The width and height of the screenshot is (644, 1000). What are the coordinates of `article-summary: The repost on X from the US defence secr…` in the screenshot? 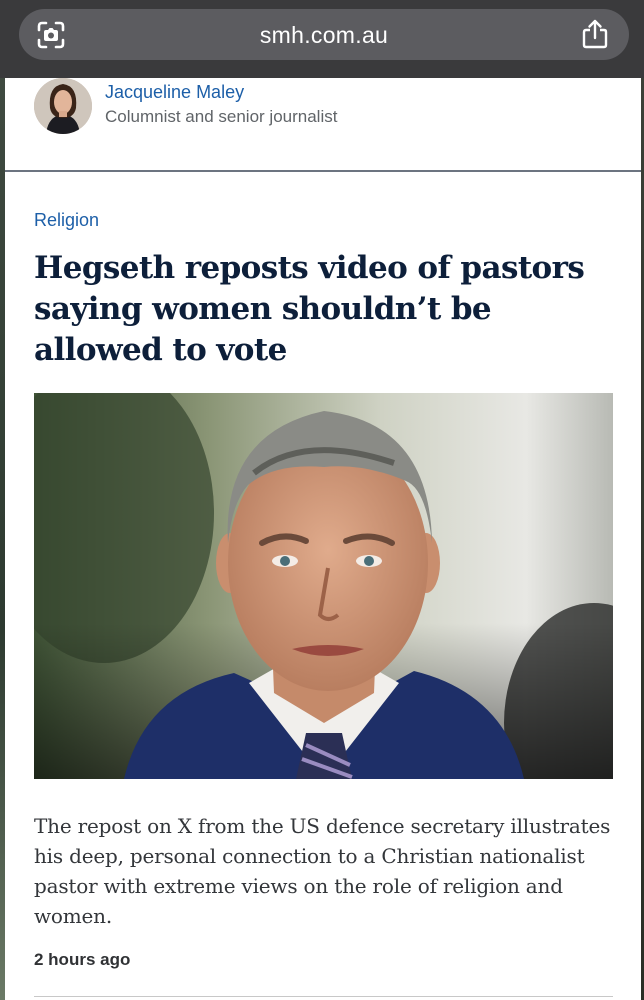 It's located at (322, 871).